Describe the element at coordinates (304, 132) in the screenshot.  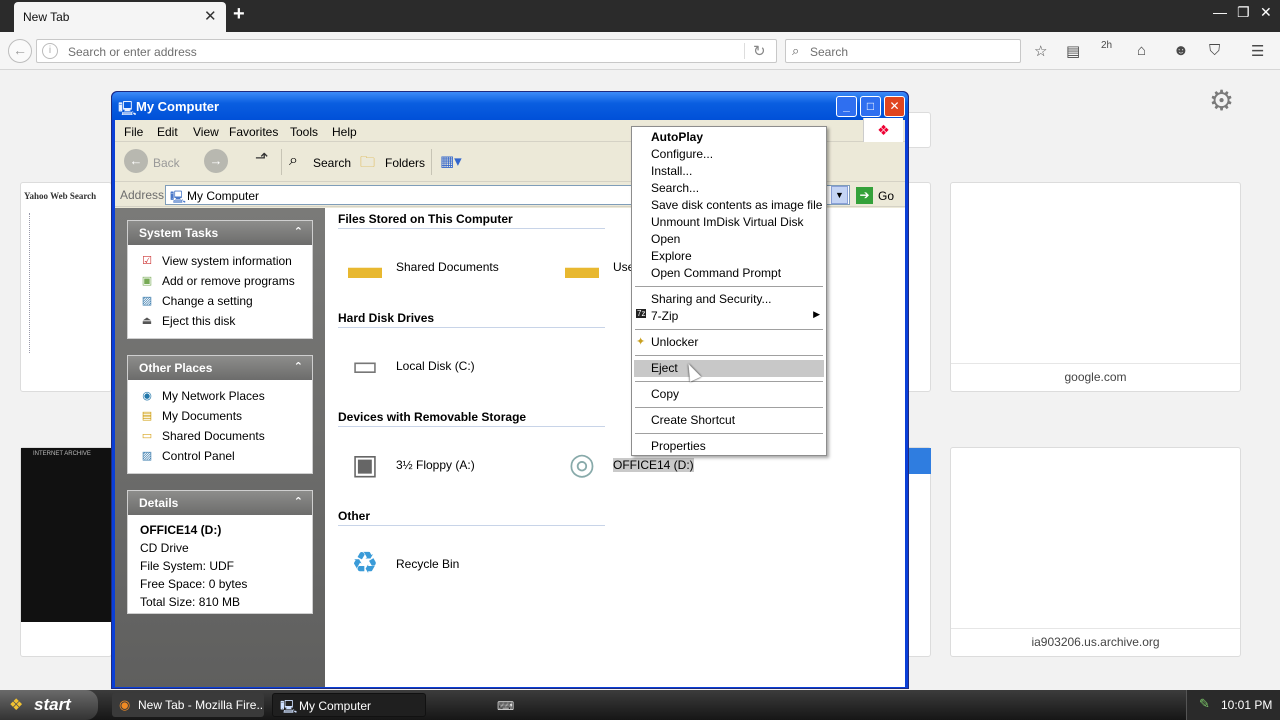
I see `menu-tools: Tools` at that location.